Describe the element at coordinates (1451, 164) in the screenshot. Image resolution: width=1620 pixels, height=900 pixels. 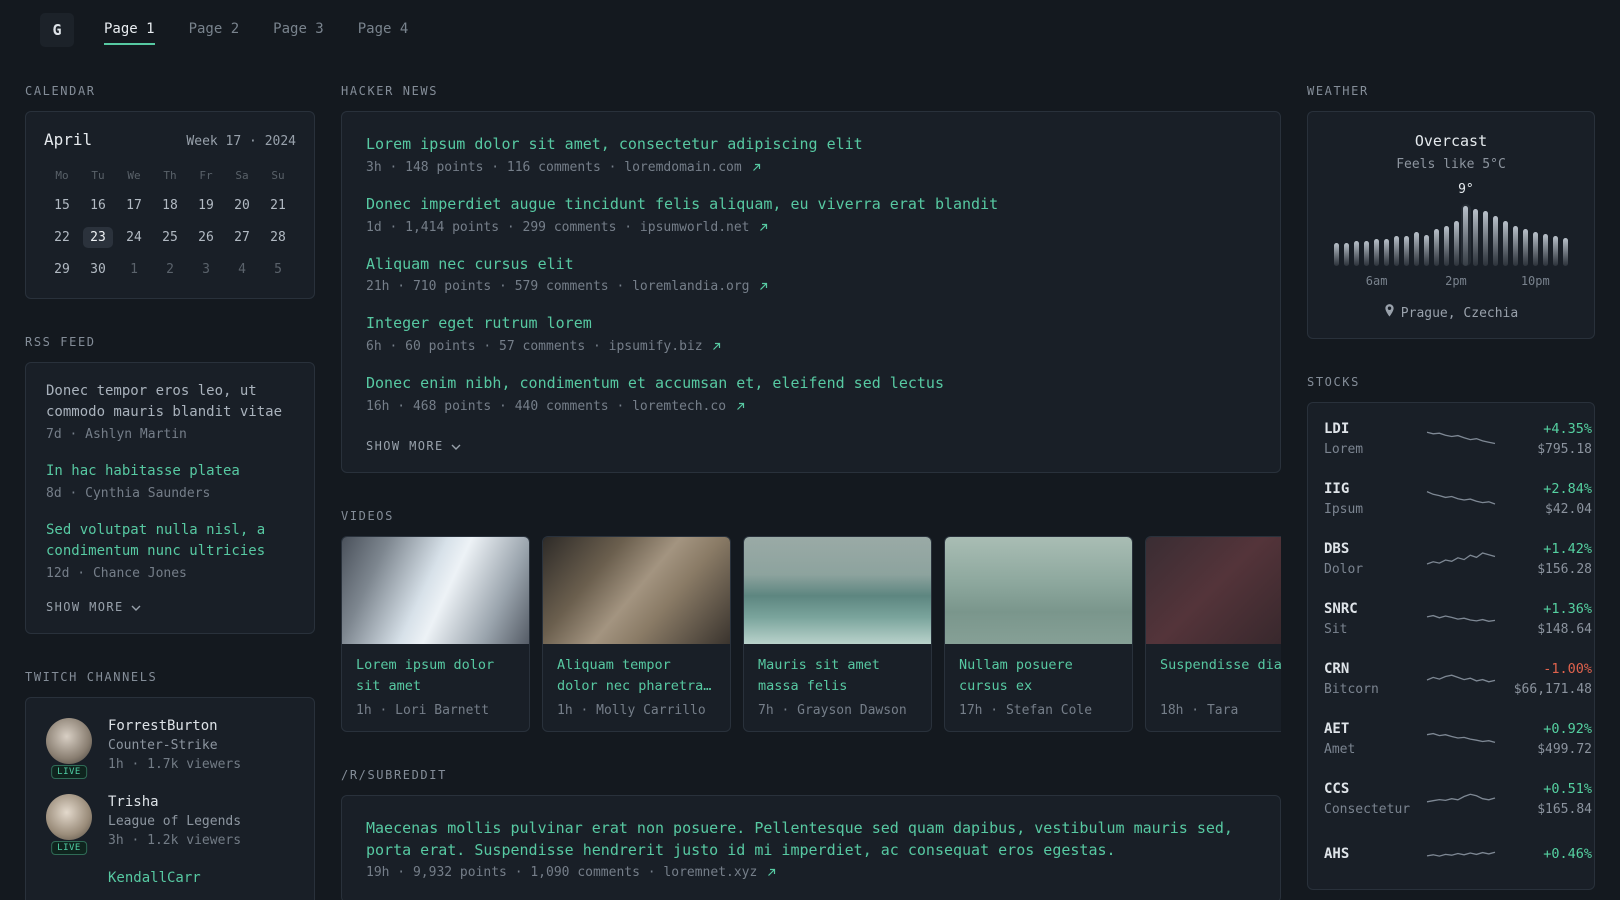
I see `weather-feels-like: Feels like 5°C` at that location.